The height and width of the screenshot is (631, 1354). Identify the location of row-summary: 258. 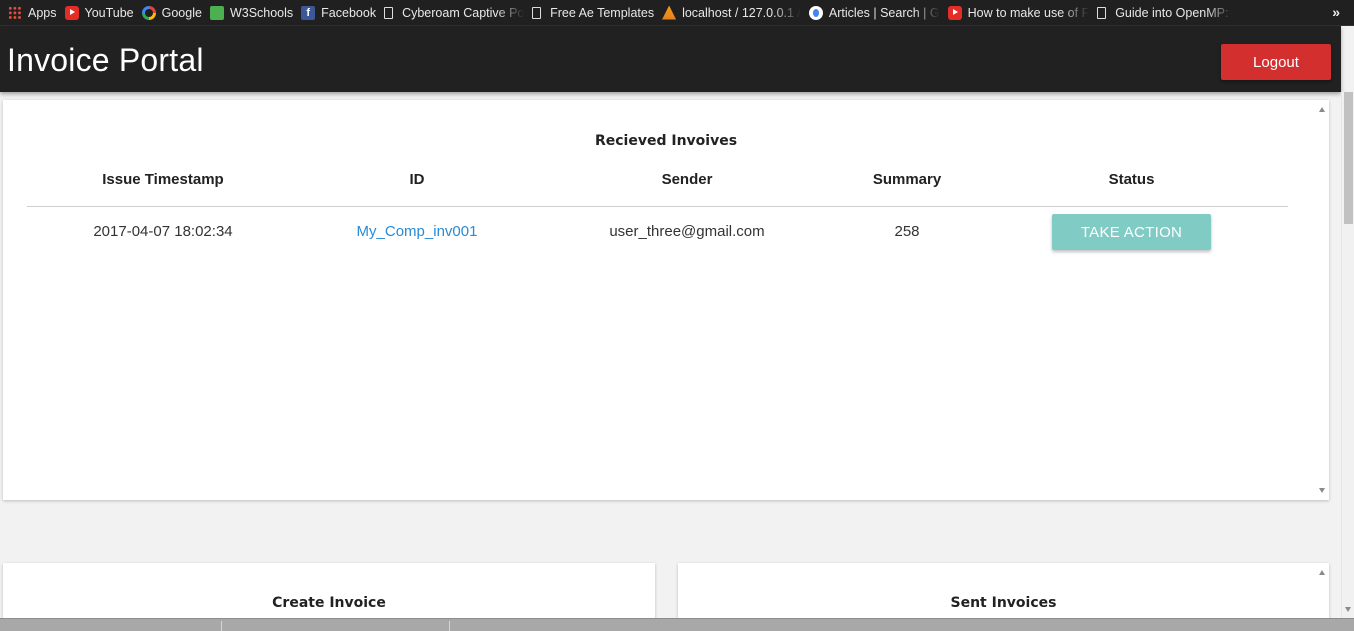
(907, 231).